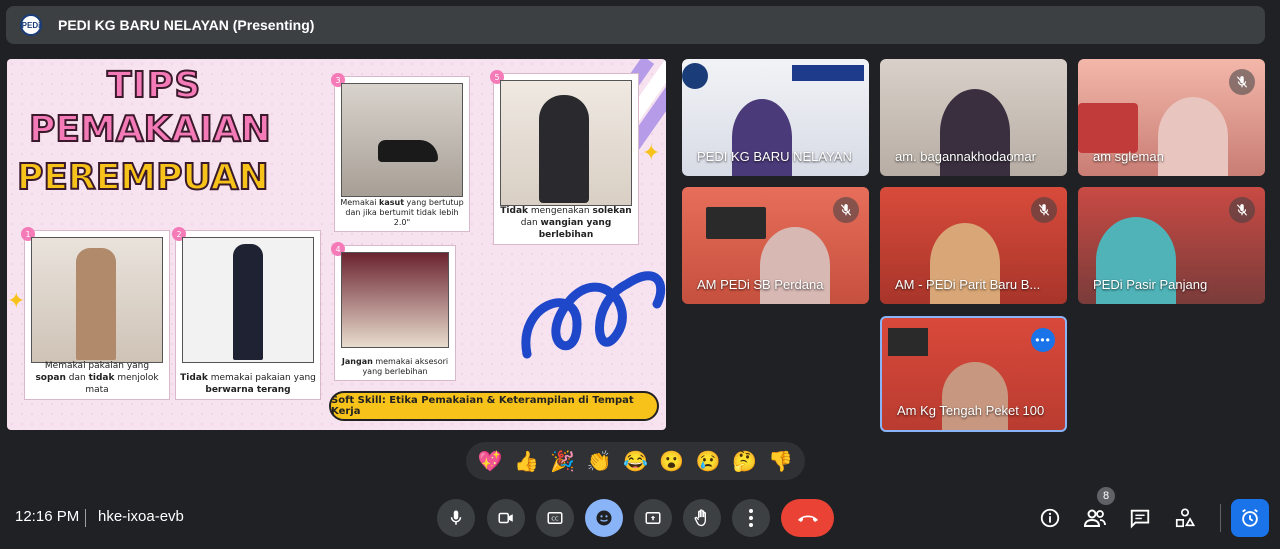  I want to click on slide-title-perempuan: PEREMPUAN, so click(143, 177).